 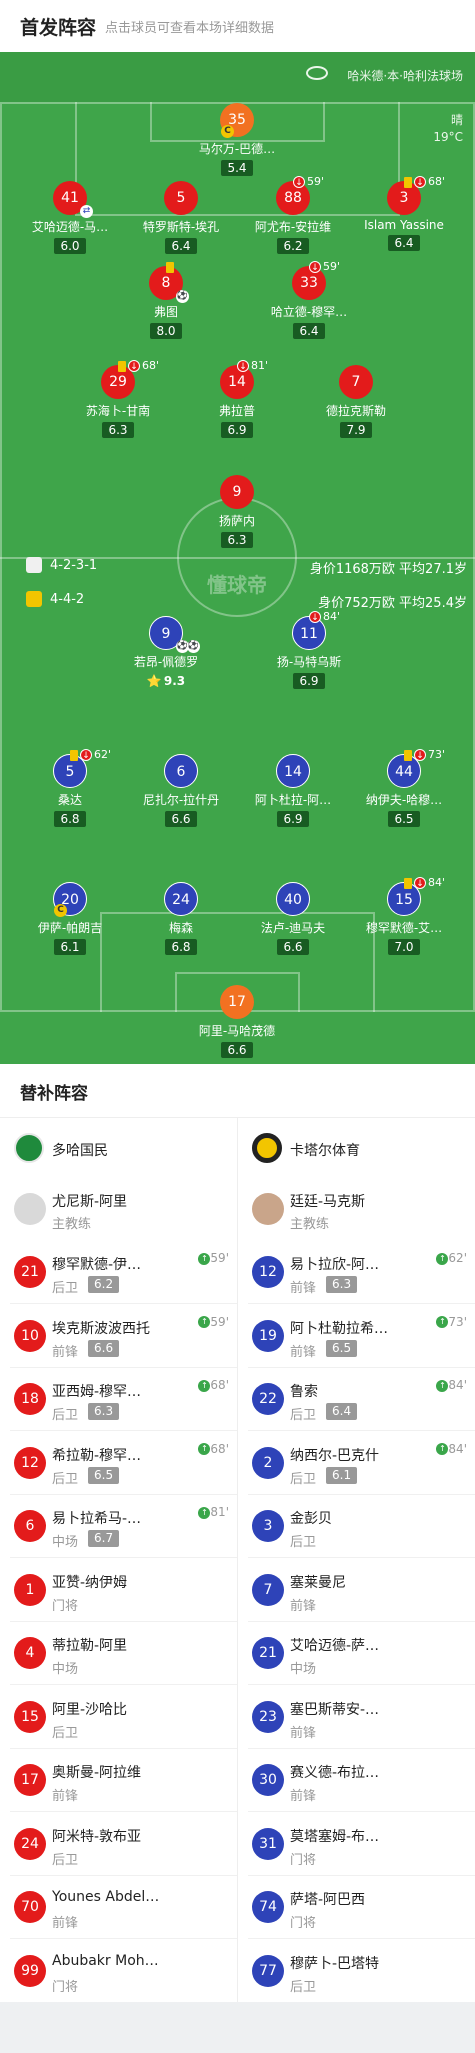 I want to click on yellow-card-icon, so click(x=170, y=267).